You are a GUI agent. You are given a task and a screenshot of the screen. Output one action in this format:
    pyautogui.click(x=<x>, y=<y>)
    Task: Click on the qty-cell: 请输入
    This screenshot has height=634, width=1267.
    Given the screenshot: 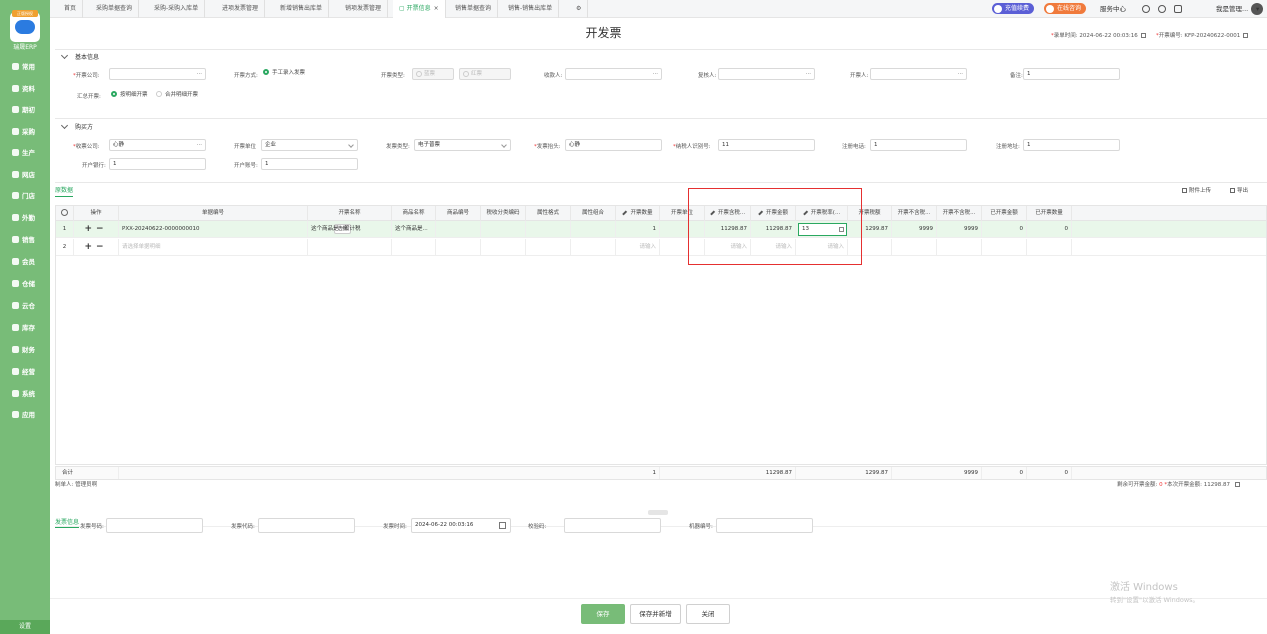 What is the action you would take?
    pyautogui.click(x=638, y=247)
    